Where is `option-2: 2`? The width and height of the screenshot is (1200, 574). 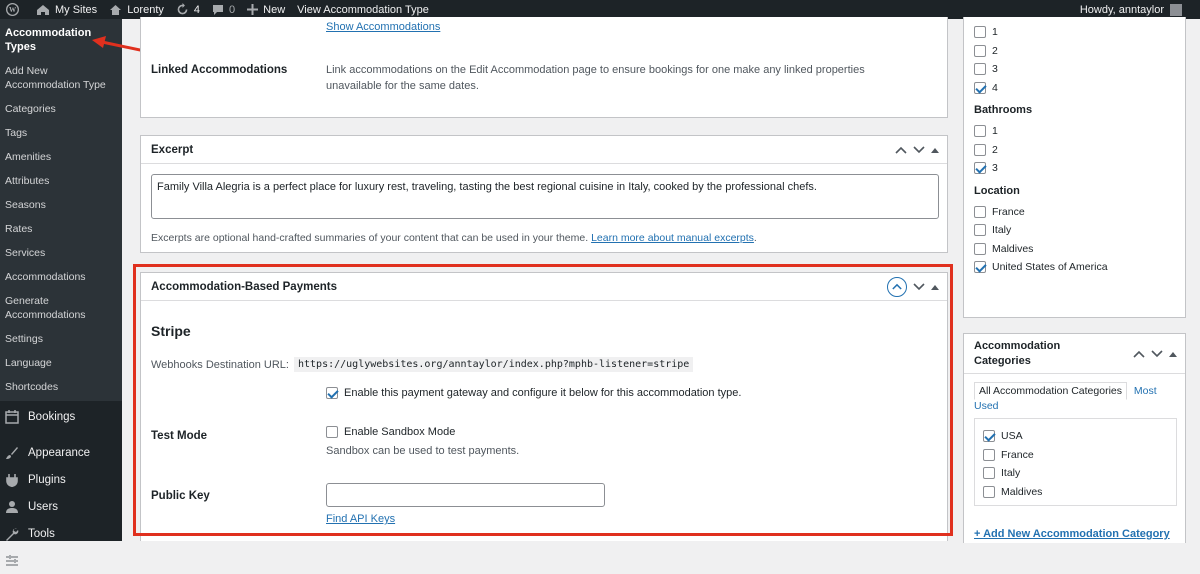 option-2: 2 is located at coordinates (1074, 51).